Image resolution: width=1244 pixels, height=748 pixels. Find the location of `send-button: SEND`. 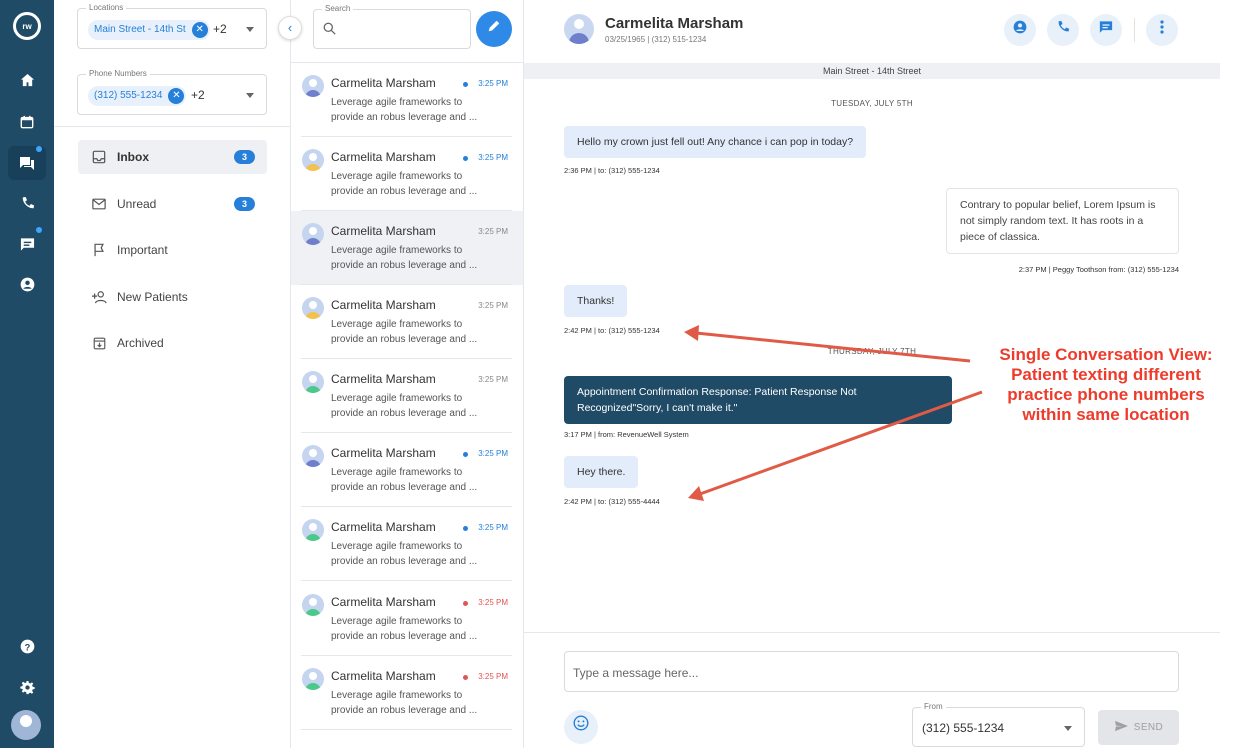

send-button: SEND is located at coordinates (1138, 727).